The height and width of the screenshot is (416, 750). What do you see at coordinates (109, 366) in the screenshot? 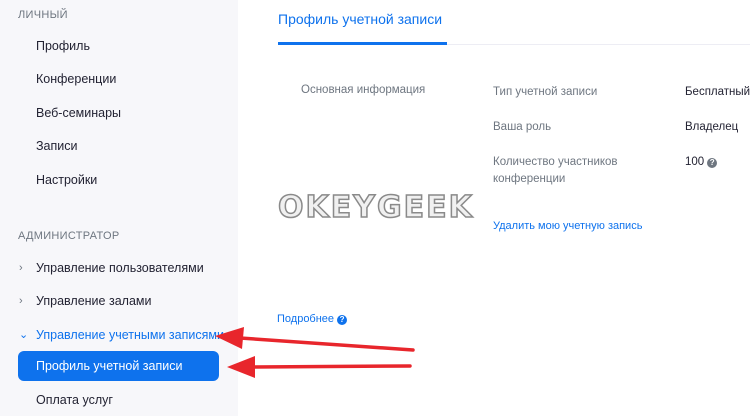
I see `sidebar-item-account-profile-label: Профиль учетной записи` at bounding box center [109, 366].